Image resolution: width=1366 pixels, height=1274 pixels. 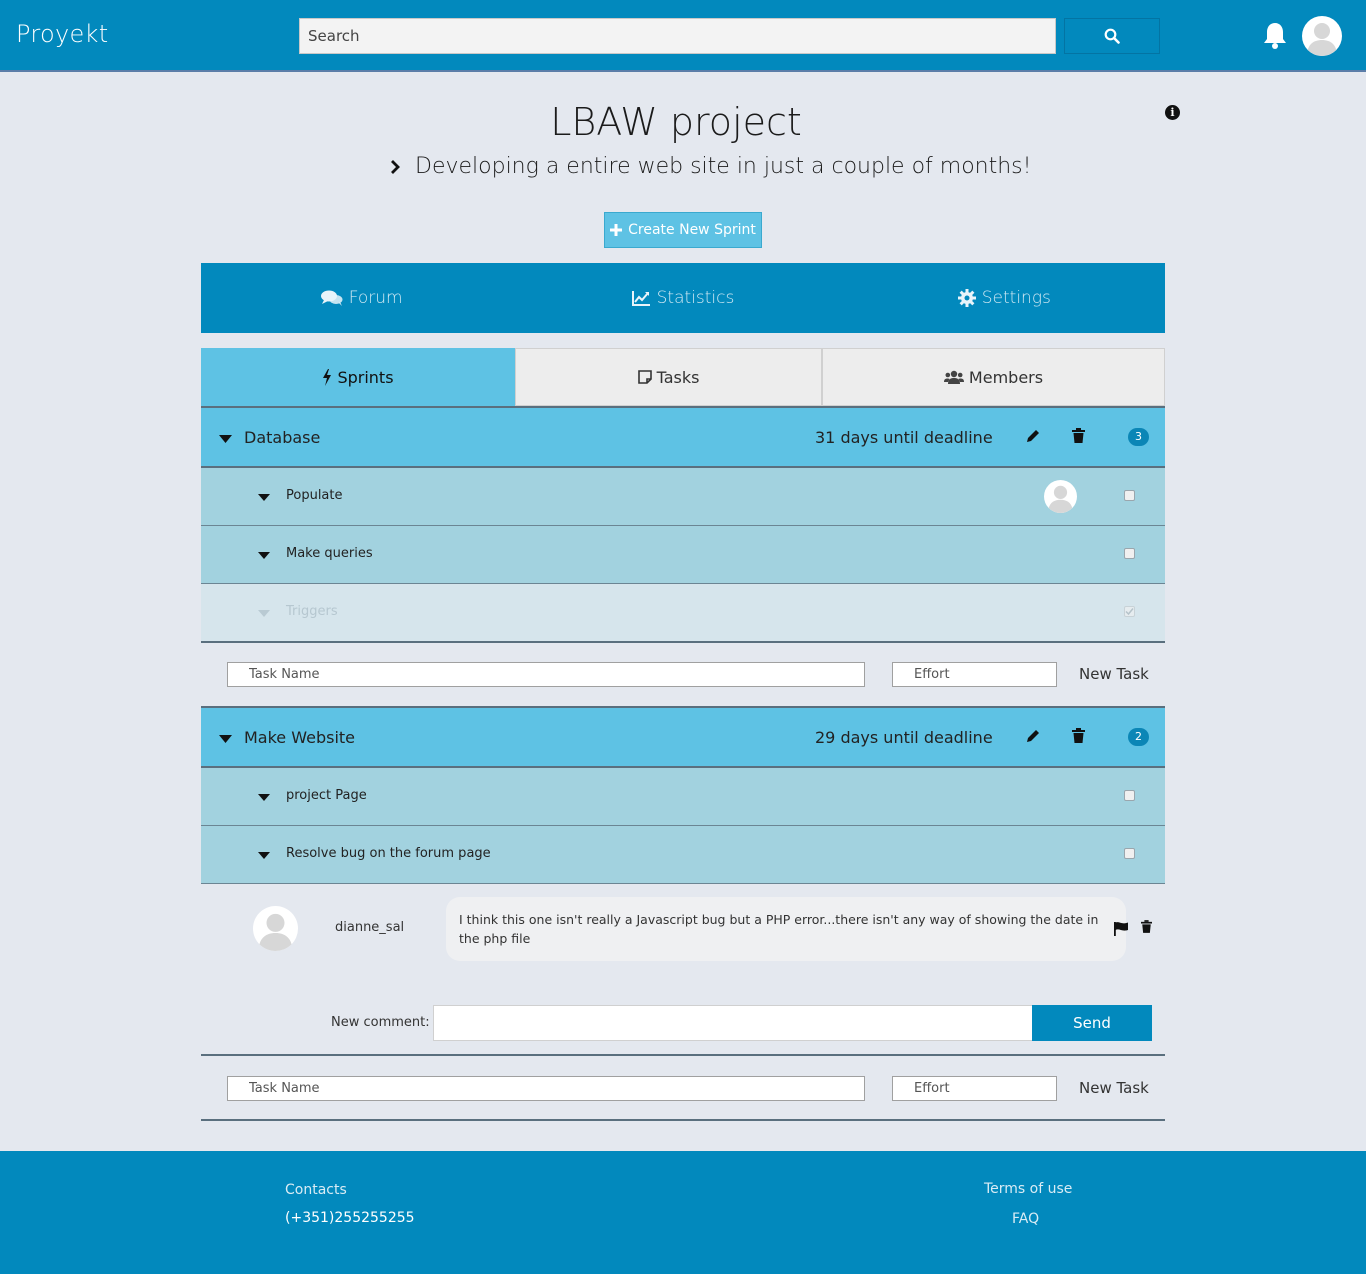 I want to click on tab-sprints-label: Sprints, so click(x=365, y=377).